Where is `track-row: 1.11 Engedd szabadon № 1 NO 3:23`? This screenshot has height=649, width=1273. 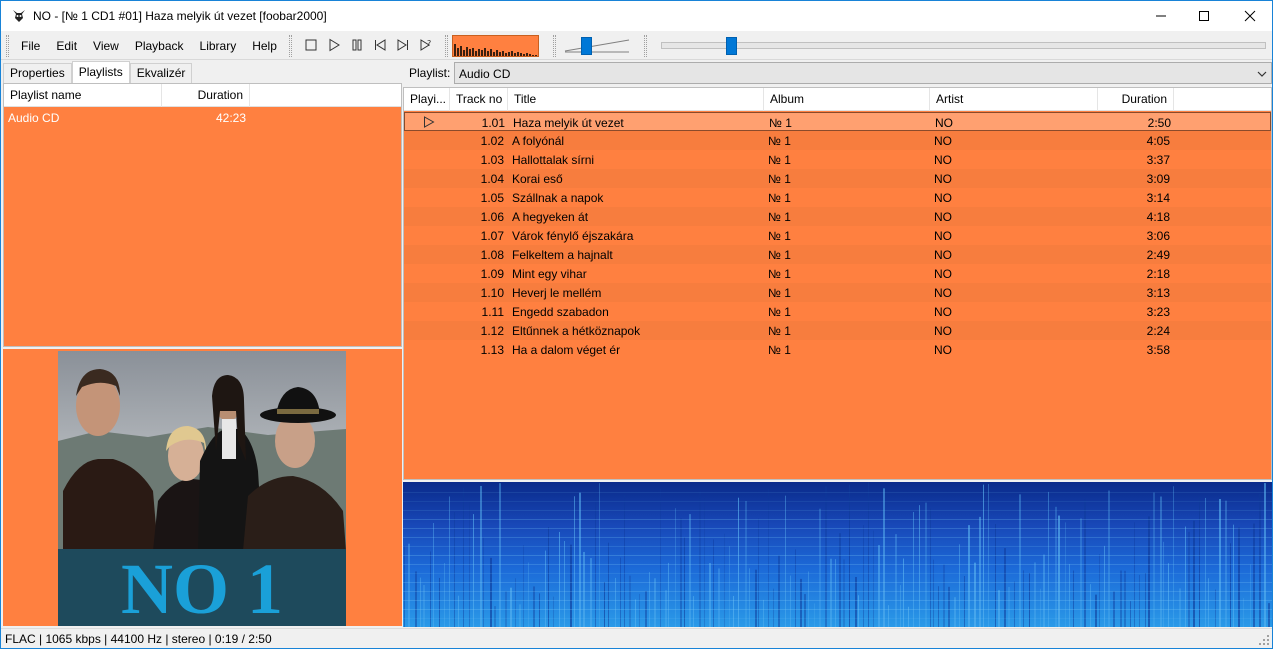 track-row: 1.11 Engedd szabadon № 1 NO 3:23 is located at coordinates (837, 311).